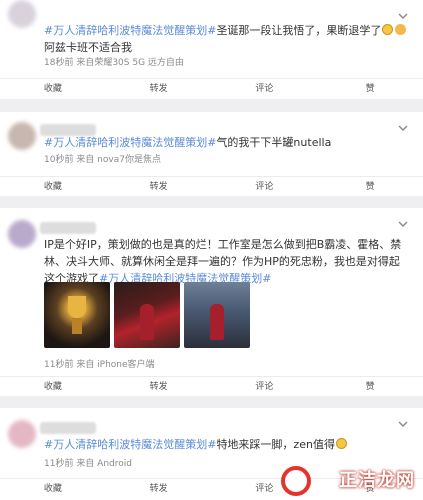 The width and height of the screenshot is (423, 500). What do you see at coordinates (99, 365) in the screenshot?
I see `post-meta: 11秒前 来自 iPhone客户端` at bounding box center [99, 365].